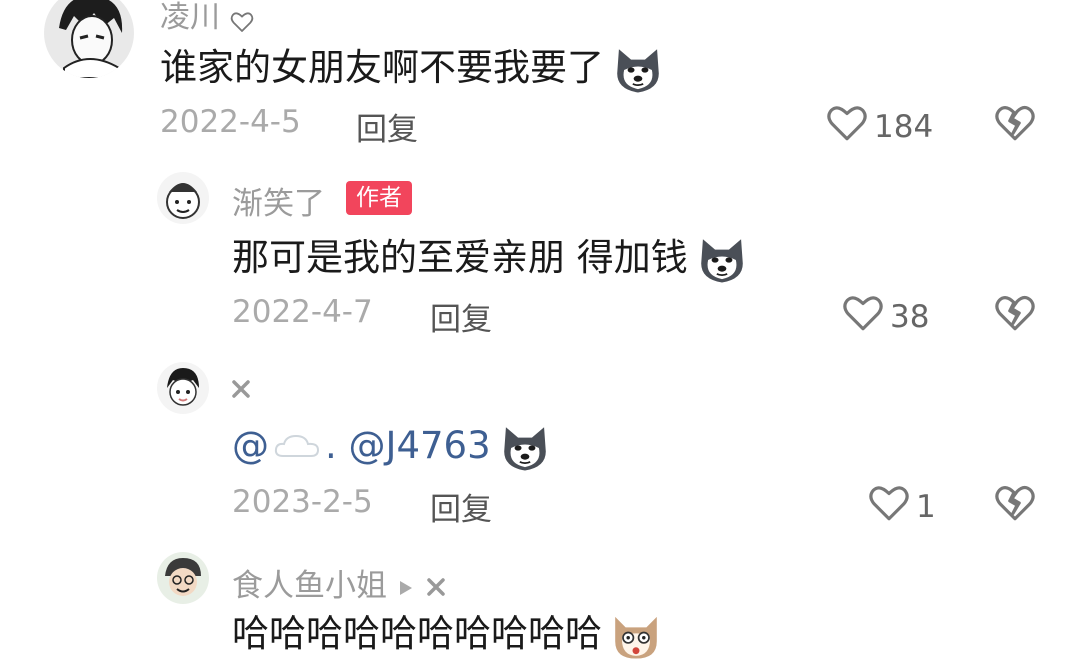 This screenshot has height=668, width=1080. What do you see at coordinates (302, 502) in the screenshot?
I see `comment-date: 2023-2-5` at bounding box center [302, 502].